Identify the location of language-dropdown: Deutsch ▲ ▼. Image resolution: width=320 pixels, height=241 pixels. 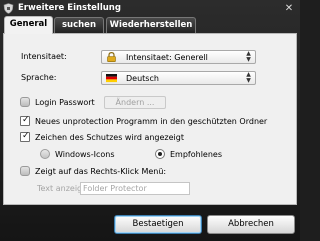
(178, 78).